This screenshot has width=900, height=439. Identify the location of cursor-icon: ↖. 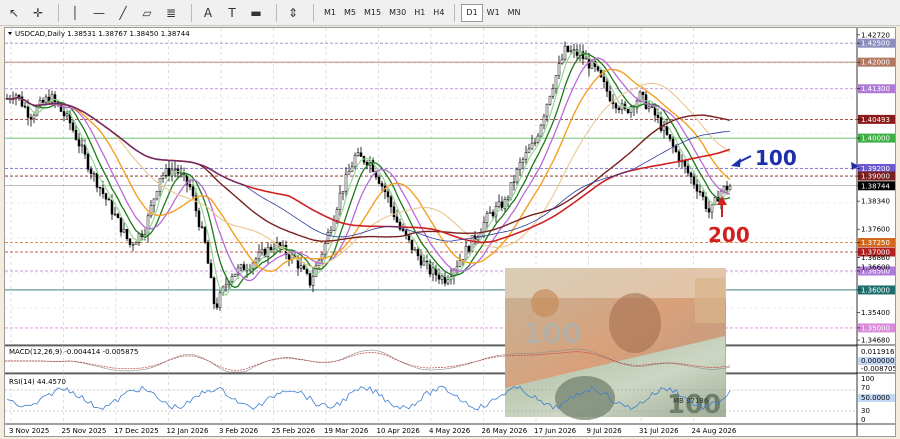
(14, 13).